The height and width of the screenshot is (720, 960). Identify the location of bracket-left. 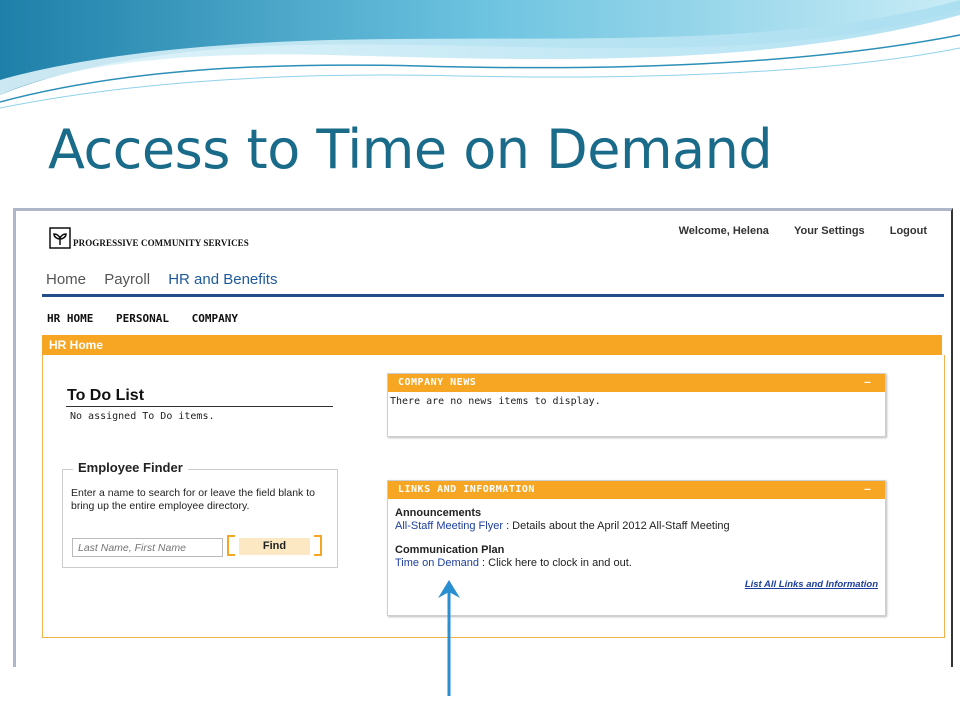
(231, 545).